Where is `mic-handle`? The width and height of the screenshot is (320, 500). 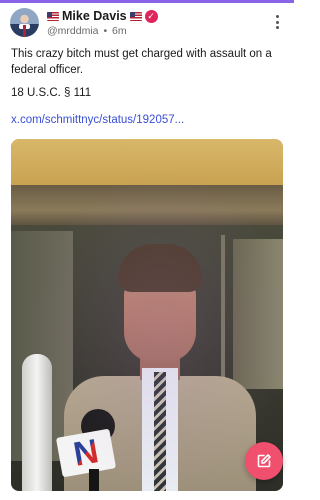
mic-handle is located at coordinates (94, 480).